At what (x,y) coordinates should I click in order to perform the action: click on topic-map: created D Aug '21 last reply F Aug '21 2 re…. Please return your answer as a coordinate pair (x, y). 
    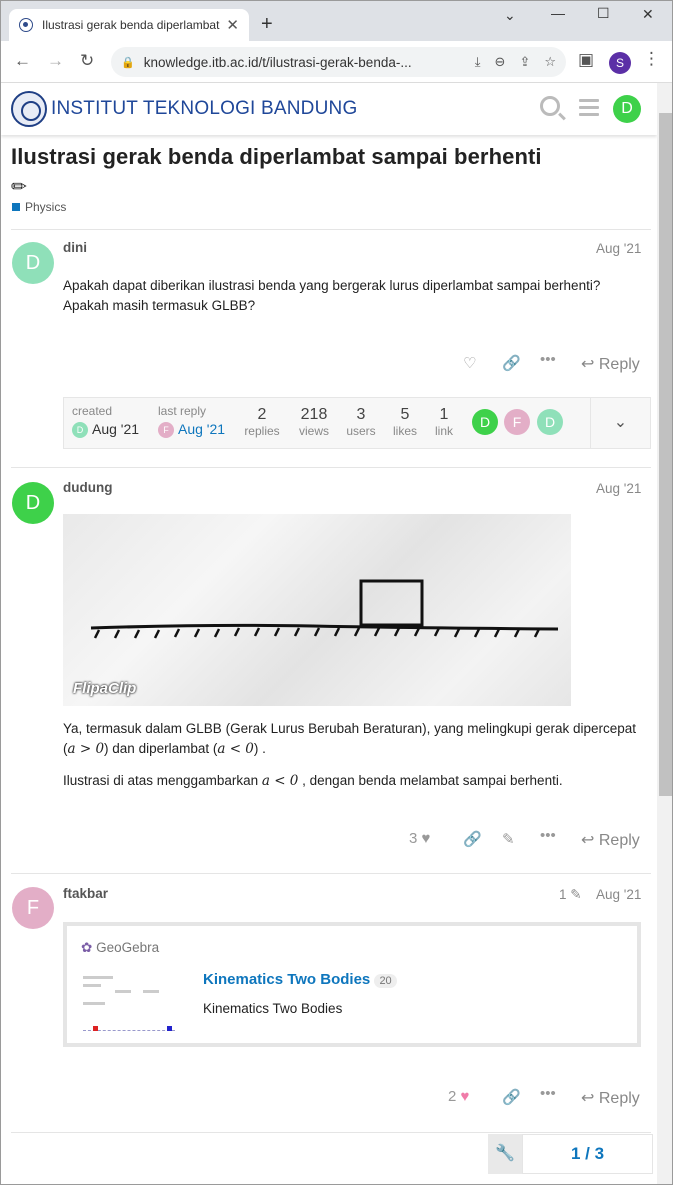
    Looking at the image, I should click on (357, 423).